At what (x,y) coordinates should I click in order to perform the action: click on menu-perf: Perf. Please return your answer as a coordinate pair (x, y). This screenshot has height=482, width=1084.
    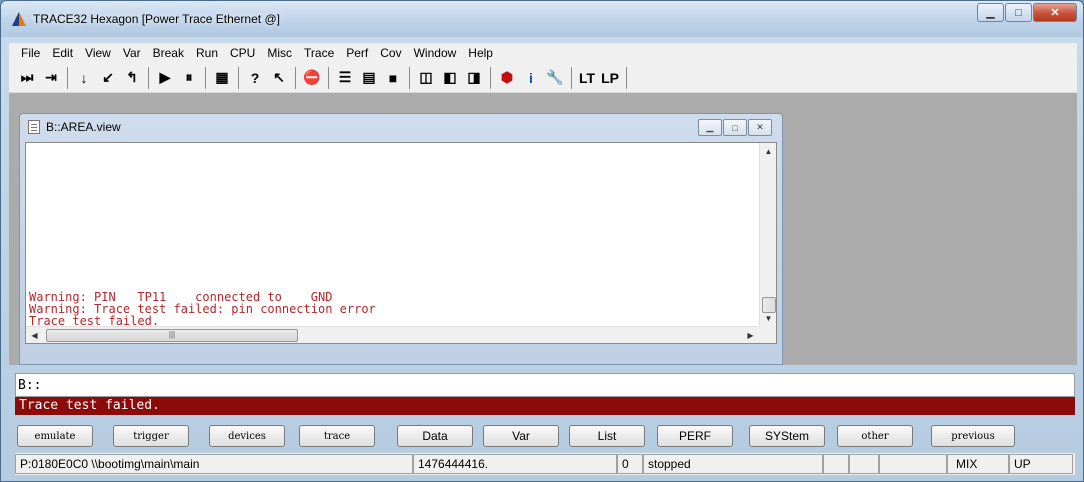
    Looking at the image, I should click on (357, 53).